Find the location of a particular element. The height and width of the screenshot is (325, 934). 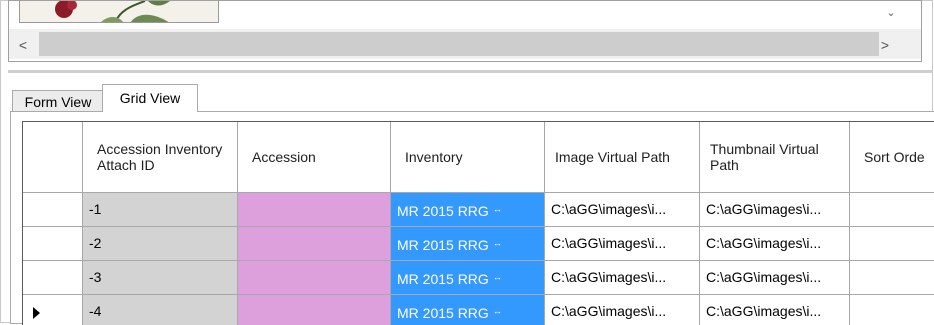

attach-id-cell: -3 is located at coordinates (160, 278).